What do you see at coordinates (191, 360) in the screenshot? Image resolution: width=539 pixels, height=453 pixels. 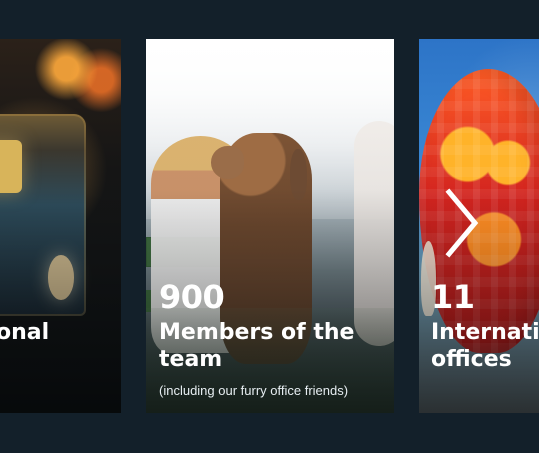 I see `headline-line-2: team` at bounding box center [191, 360].